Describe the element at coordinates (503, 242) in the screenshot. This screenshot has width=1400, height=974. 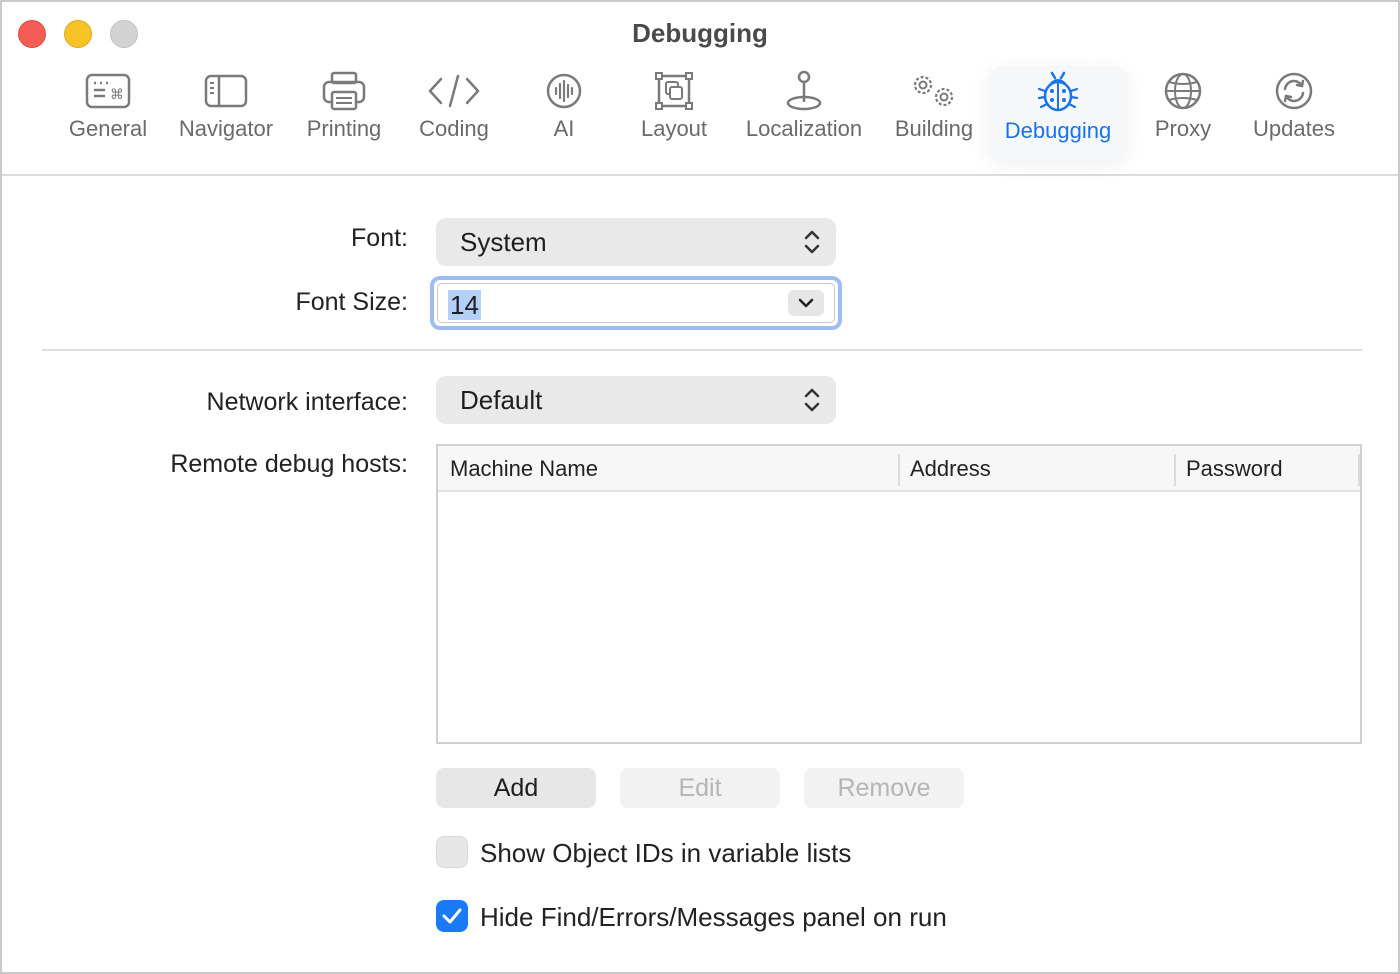
I see `font-popup-value: System` at that location.